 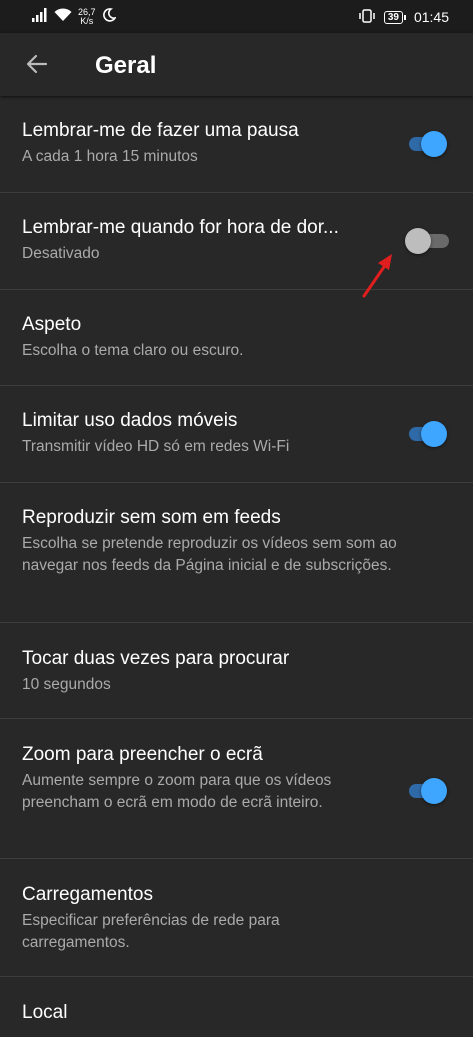 What do you see at coordinates (142, 754) in the screenshot?
I see `setting-title: Zoom para preencher o ecrã` at bounding box center [142, 754].